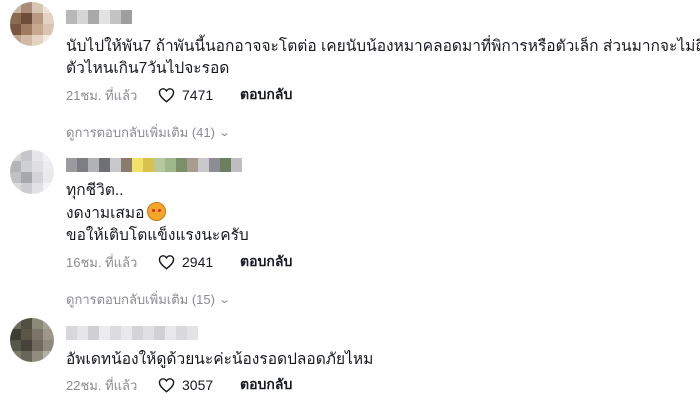 Image resolution: width=700 pixels, height=402 pixels. I want to click on comment-meta: 22ชม. ที่แล้ว 3057 ตอบกลับ, so click(179, 385).